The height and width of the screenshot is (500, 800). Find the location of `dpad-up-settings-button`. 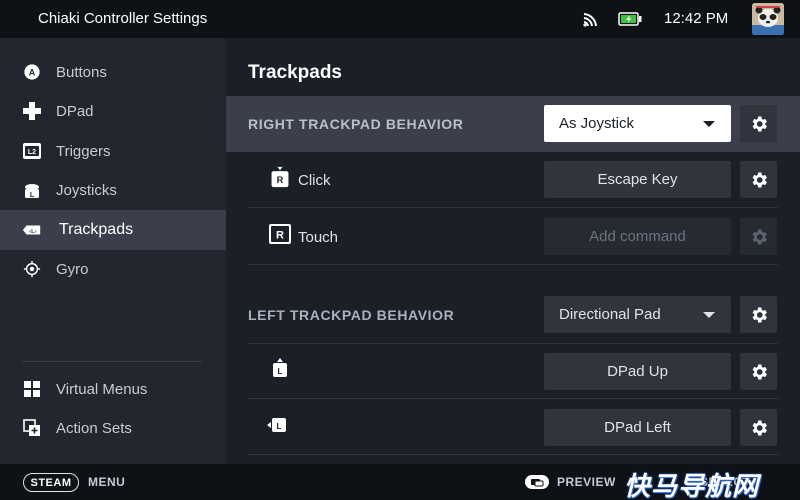

dpad-up-settings-button is located at coordinates (758, 371).